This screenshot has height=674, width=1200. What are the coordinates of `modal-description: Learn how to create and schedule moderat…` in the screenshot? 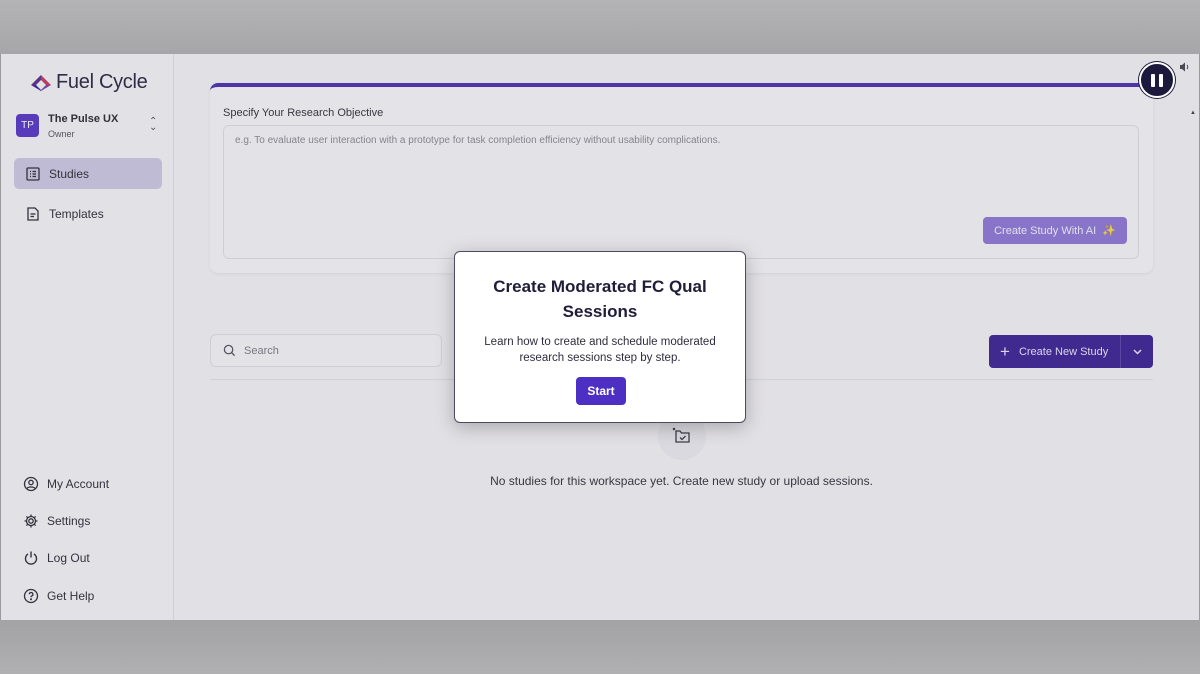 It's located at (600, 350).